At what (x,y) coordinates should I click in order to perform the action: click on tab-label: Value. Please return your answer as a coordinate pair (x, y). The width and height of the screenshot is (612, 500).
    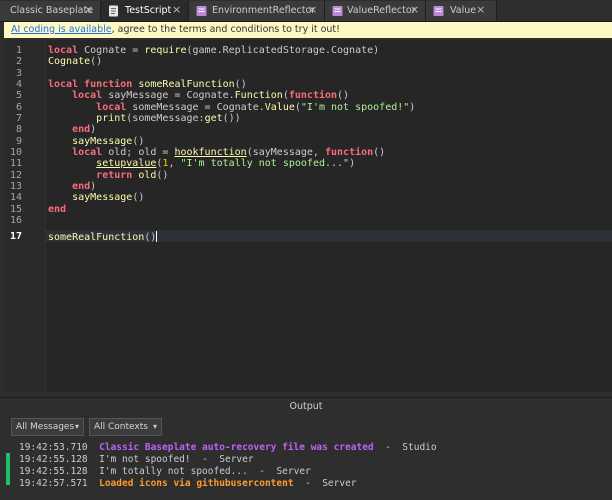
    Looking at the image, I should click on (463, 10).